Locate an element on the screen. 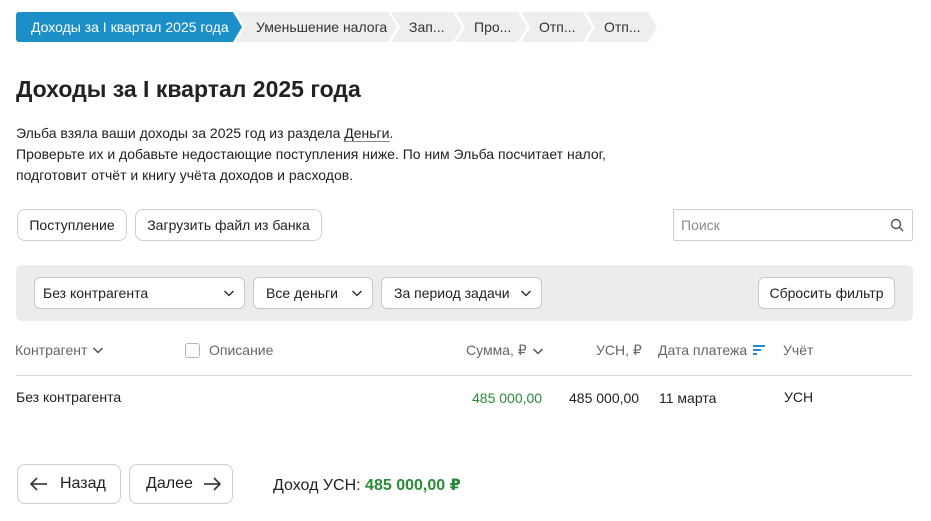 This screenshot has width=931, height=521. column-accounting: Учёт is located at coordinates (798, 350).